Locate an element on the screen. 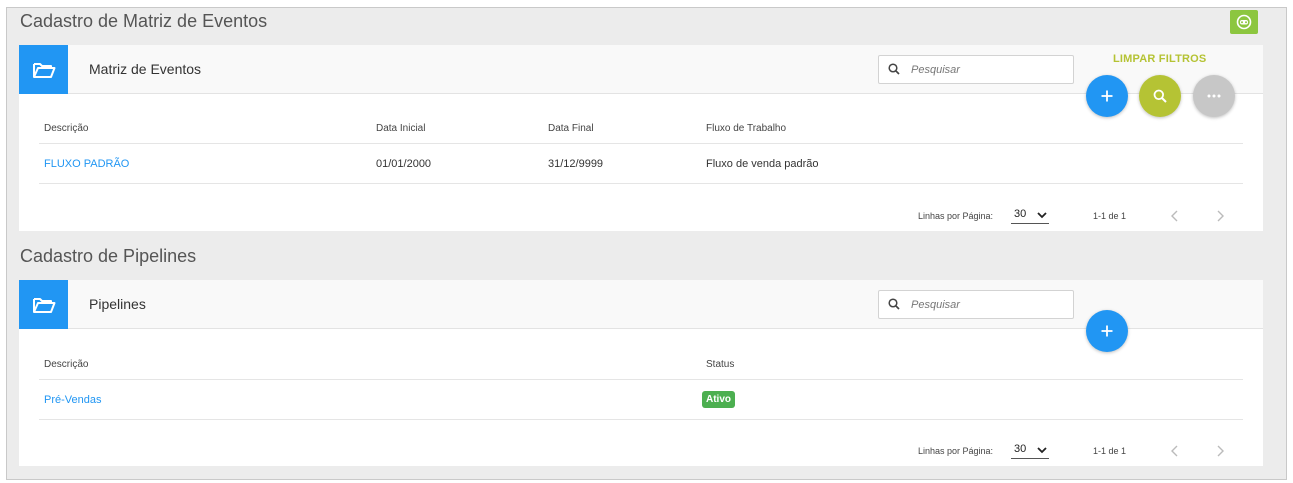  col-head-fluxo: Fluxo de Trabalho is located at coordinates (746, 128).